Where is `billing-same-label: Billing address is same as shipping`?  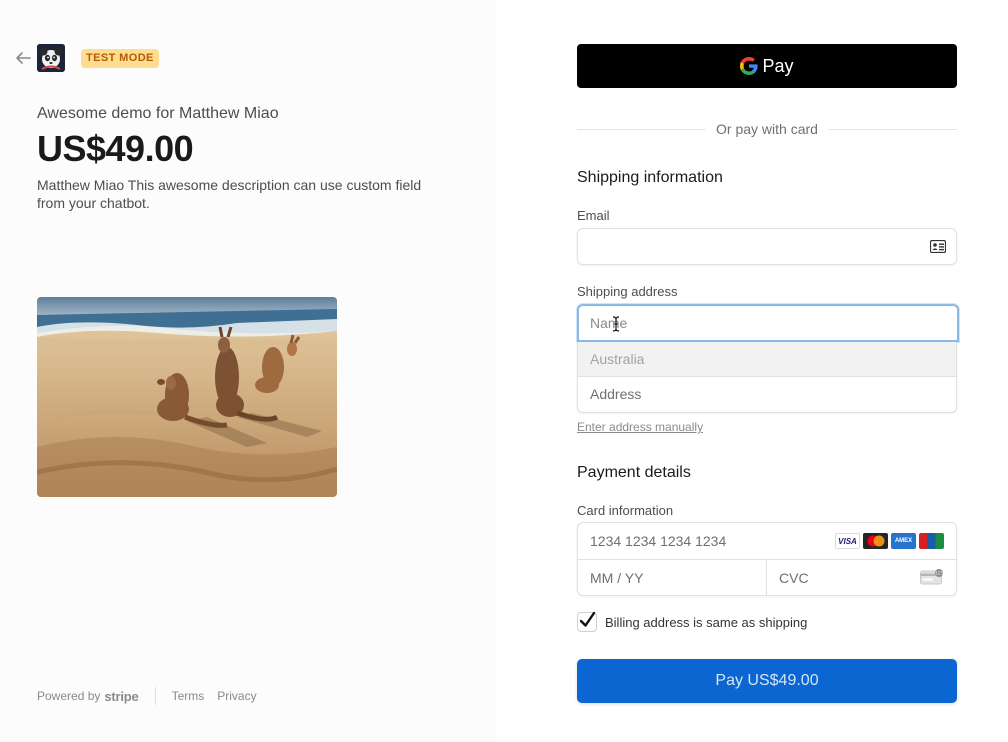
billing-same-label: Billing address is same as shipping is located at coordinates (706, 622).